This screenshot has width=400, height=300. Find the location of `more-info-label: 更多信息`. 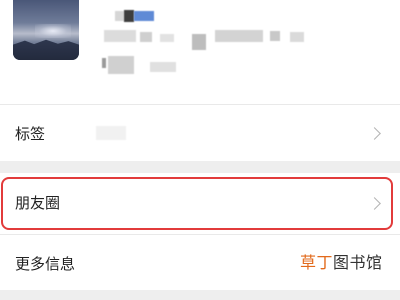

more-info-label: 更多信息 is located at coordinates (45, 264).